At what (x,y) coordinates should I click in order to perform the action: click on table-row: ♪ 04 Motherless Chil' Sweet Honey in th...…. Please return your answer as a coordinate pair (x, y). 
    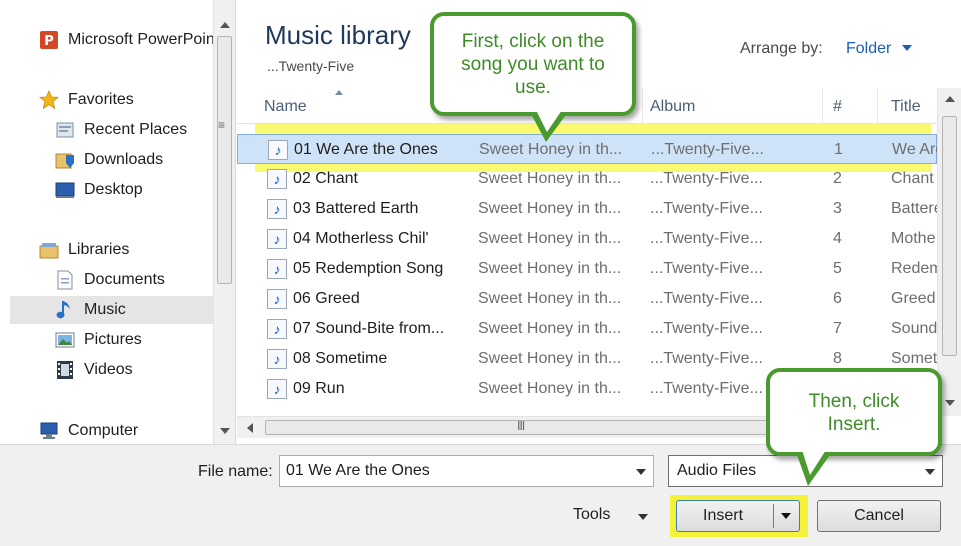
    Looking at the image, I should click on (587, 239).